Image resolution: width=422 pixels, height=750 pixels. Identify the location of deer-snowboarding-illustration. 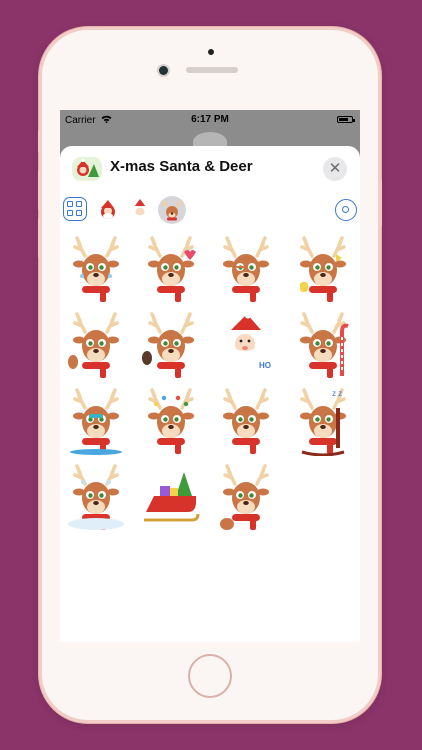
(96, 421).